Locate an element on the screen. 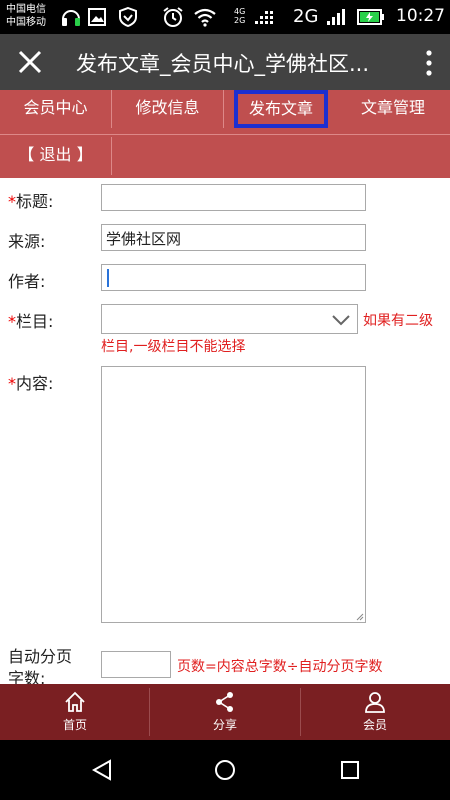 The image size is (450, 800). recents-icon is located at coordinates (350, 770).